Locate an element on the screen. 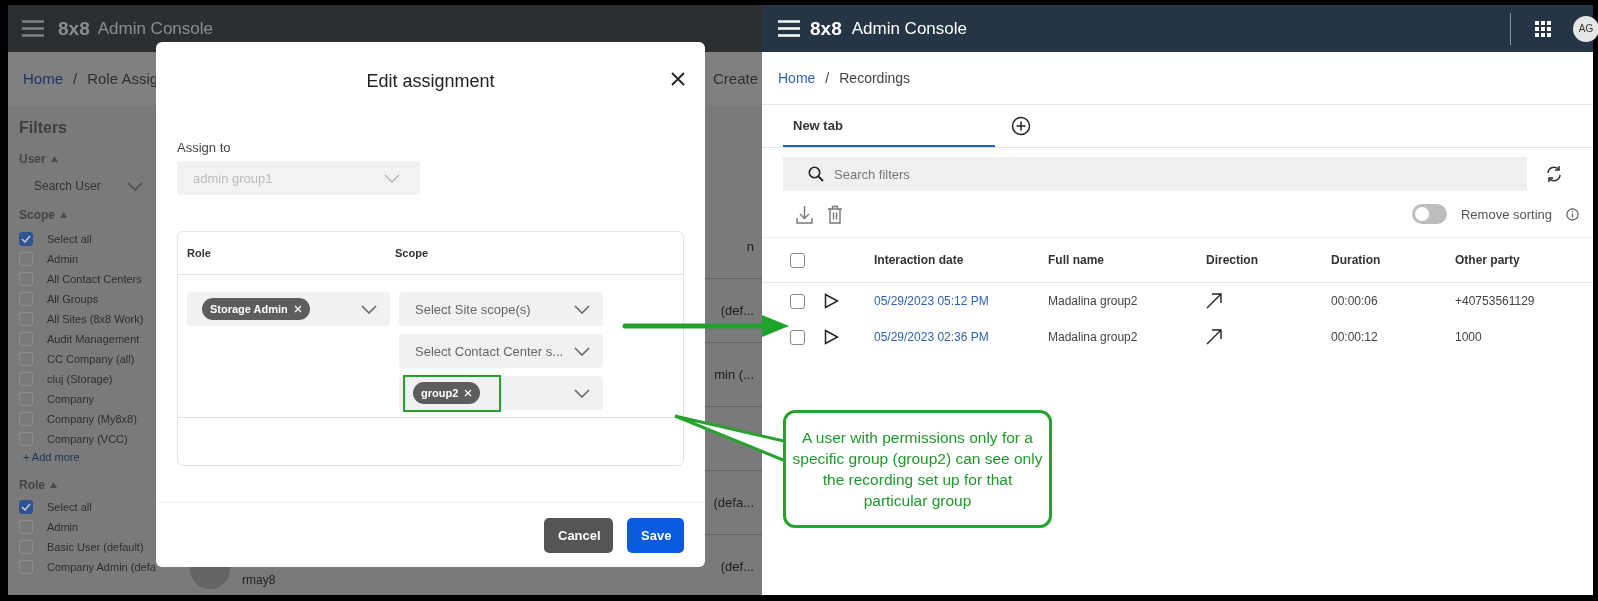 Image resolution: width=1598 pixels, height=601 pixels. table-cell-text: 00:00:12 is located at coordinates (1355, 337).